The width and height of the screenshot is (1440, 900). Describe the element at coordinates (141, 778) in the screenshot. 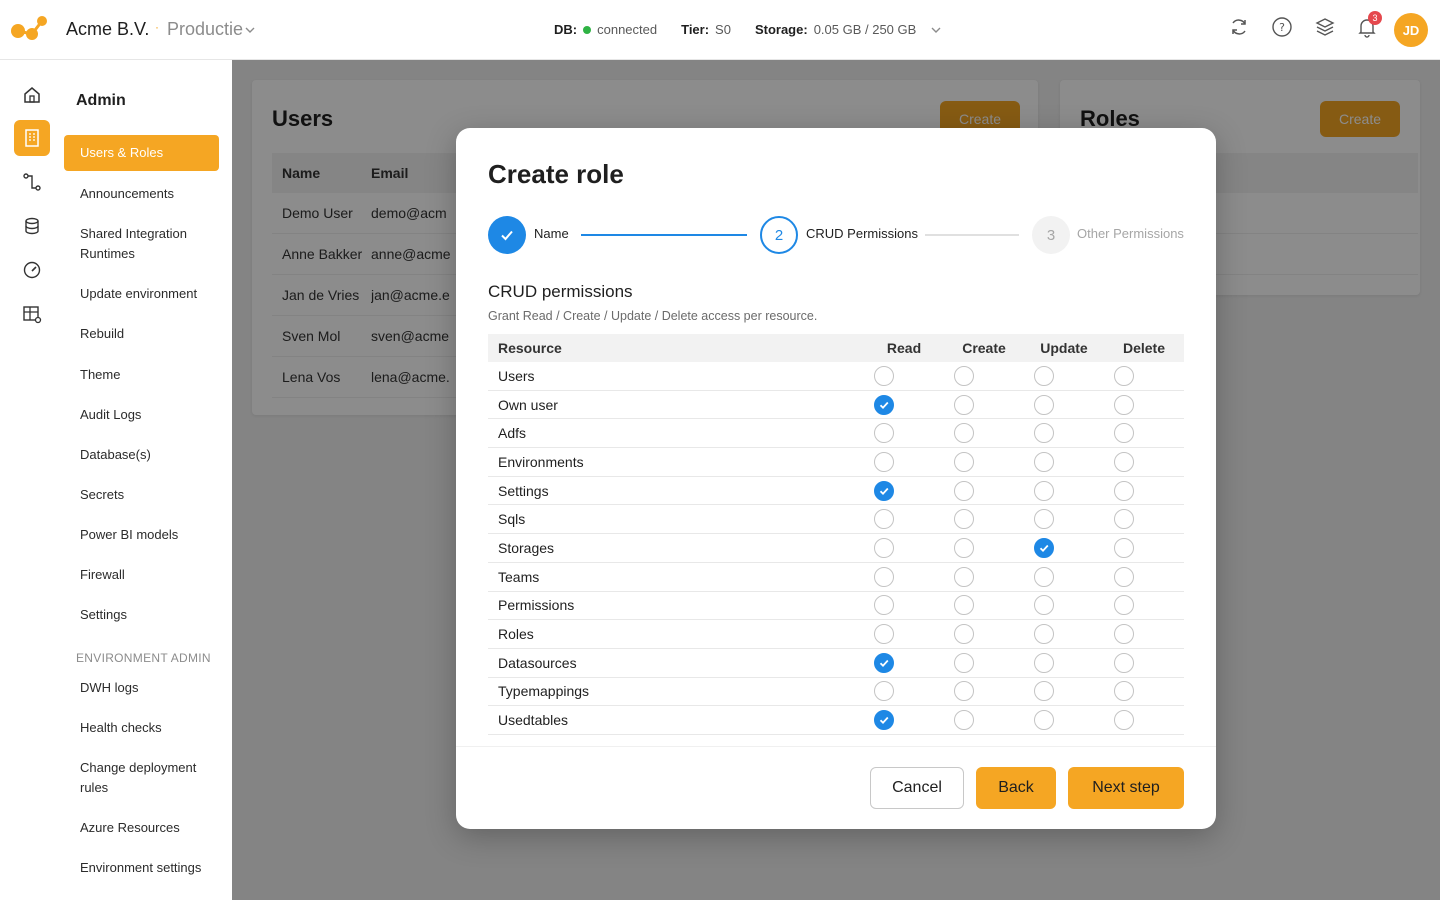

I see `sidebar-item-change-deployment-rules: Change deployment rules` at that location.